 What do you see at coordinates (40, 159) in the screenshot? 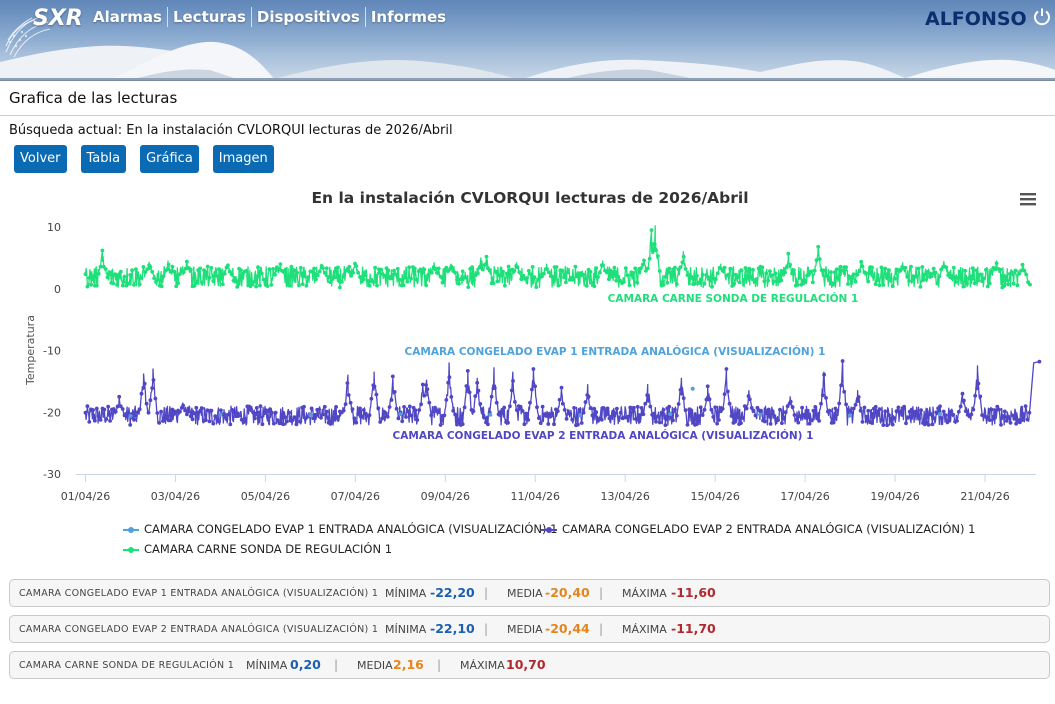
I see `volver-button: Volver` at bounding box center [40, 159].